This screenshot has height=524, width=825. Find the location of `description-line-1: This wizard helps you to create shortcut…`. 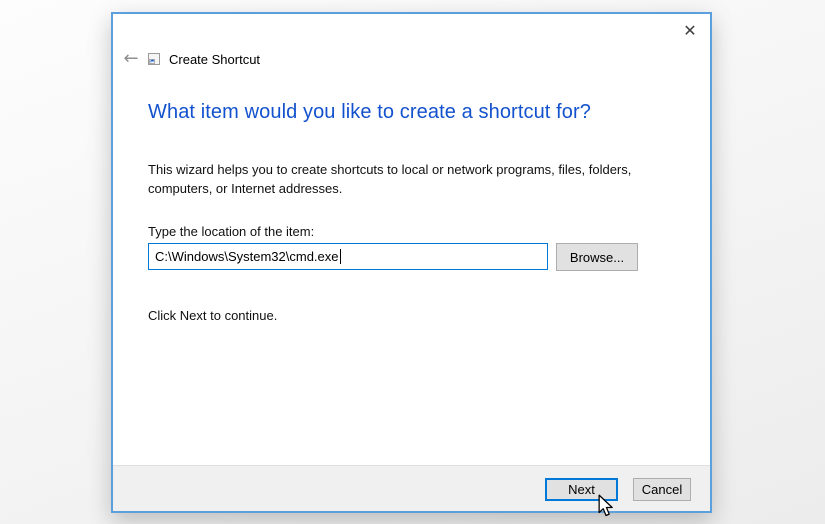

description-line-1: This wizard helps you to create shortcut… is located at coordinates (390, 169).